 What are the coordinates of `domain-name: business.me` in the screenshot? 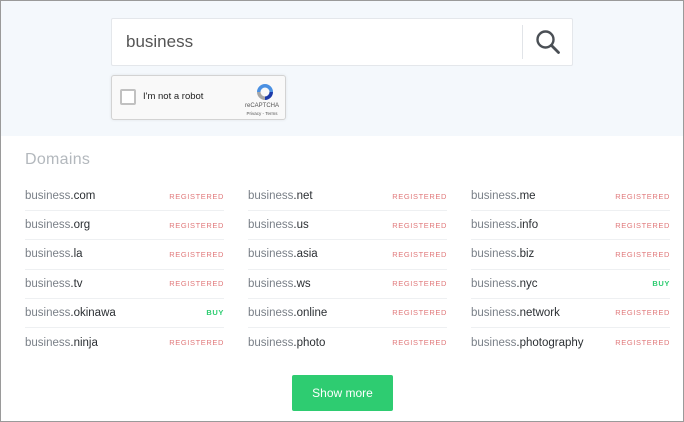 It's located at (503, 196).